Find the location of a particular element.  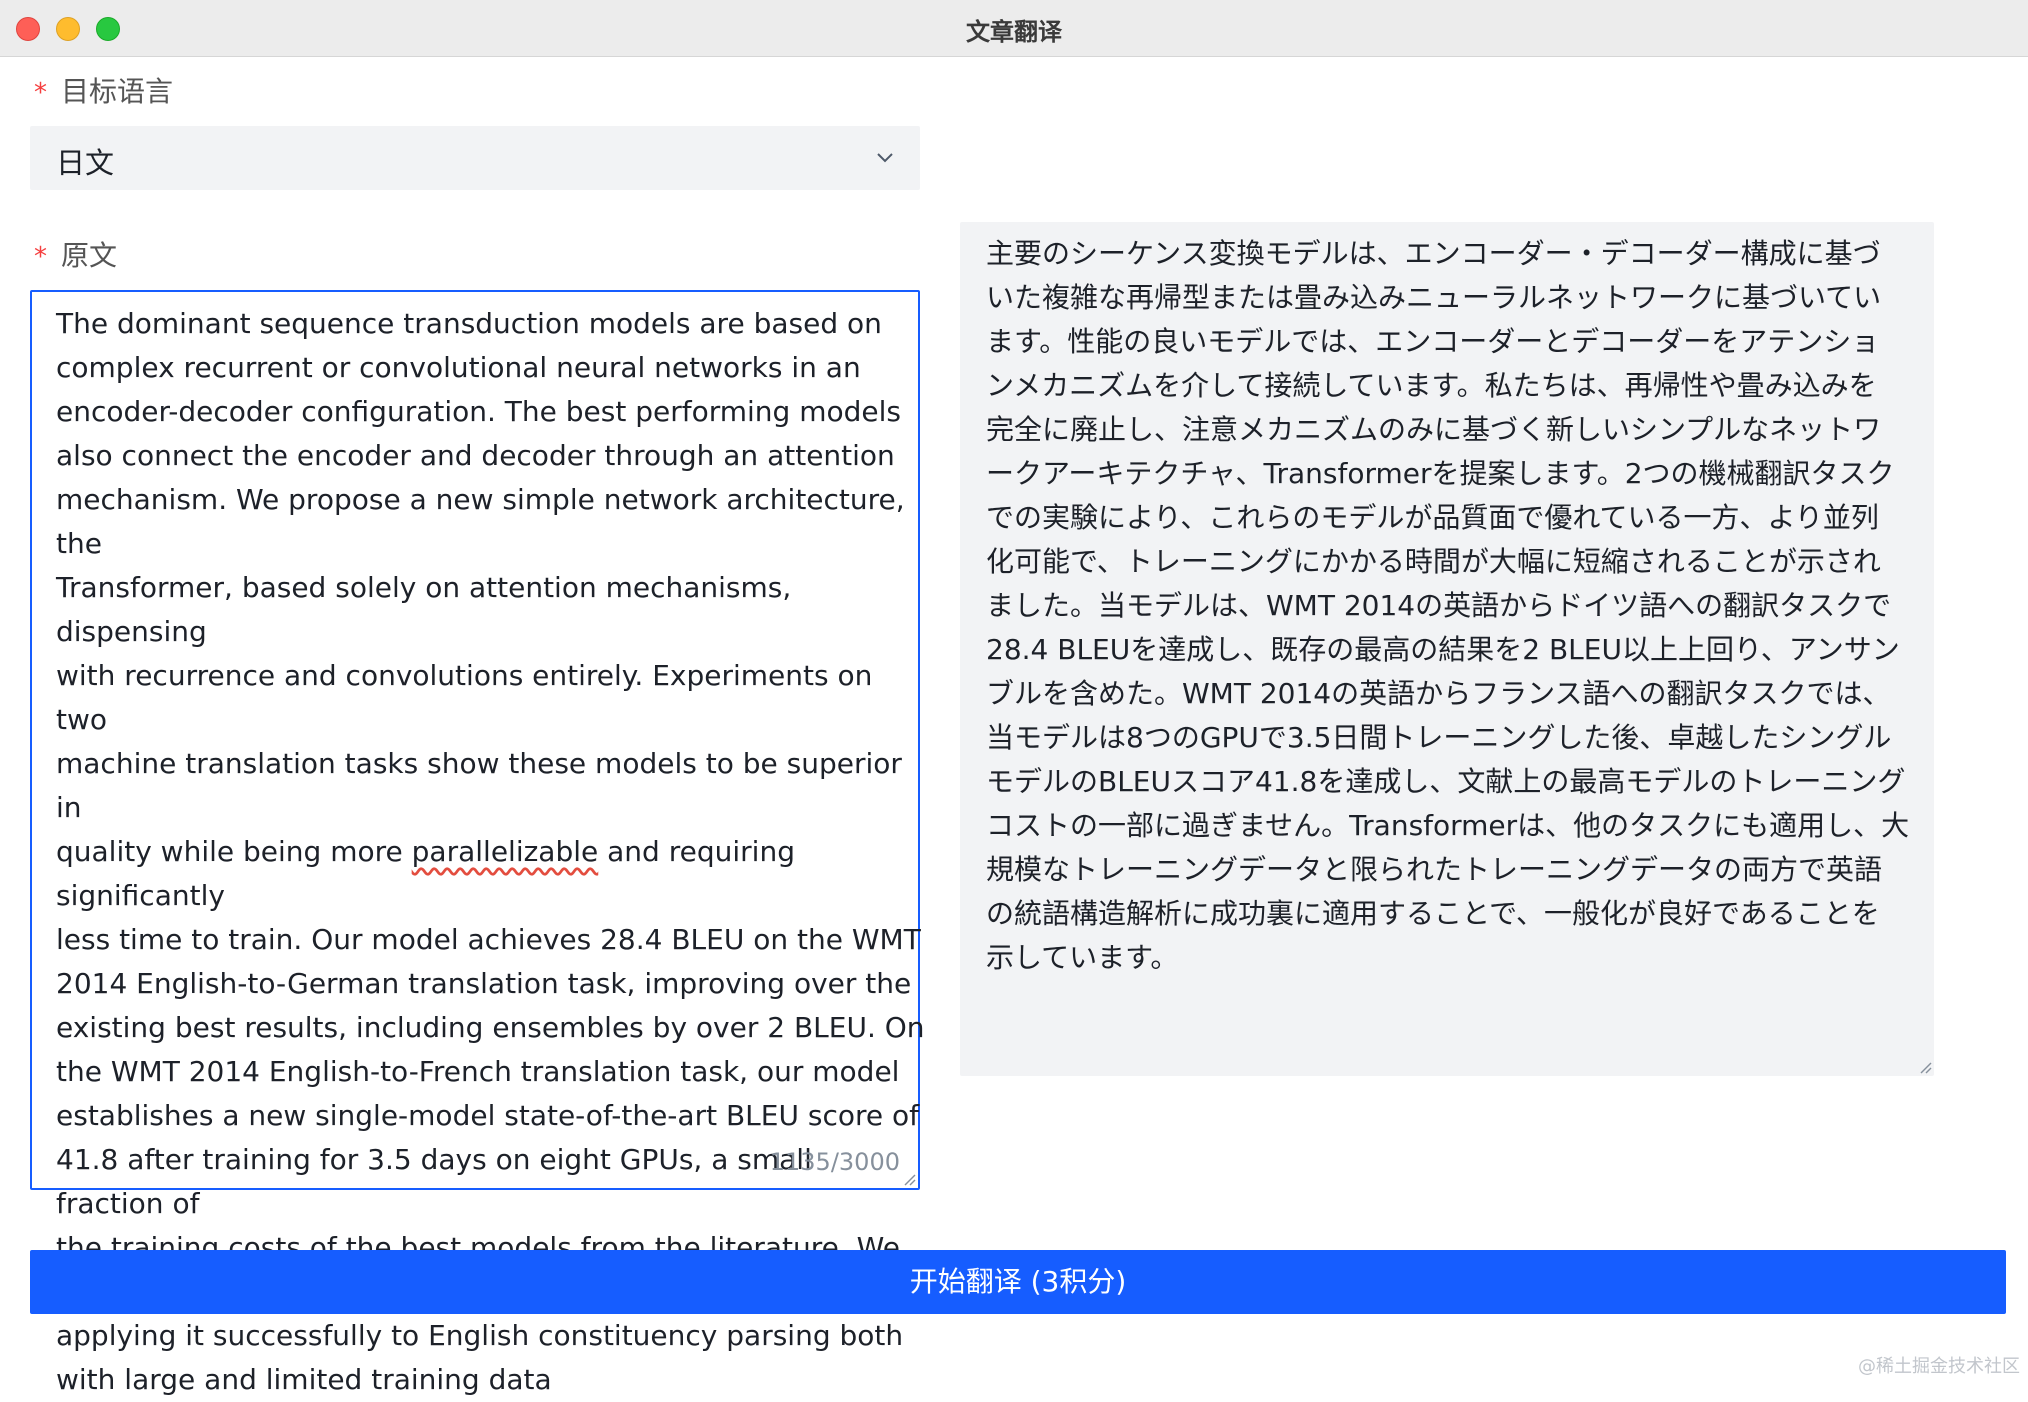

source-text-line: with large and limited training data is located at coordinates (304, 1379).